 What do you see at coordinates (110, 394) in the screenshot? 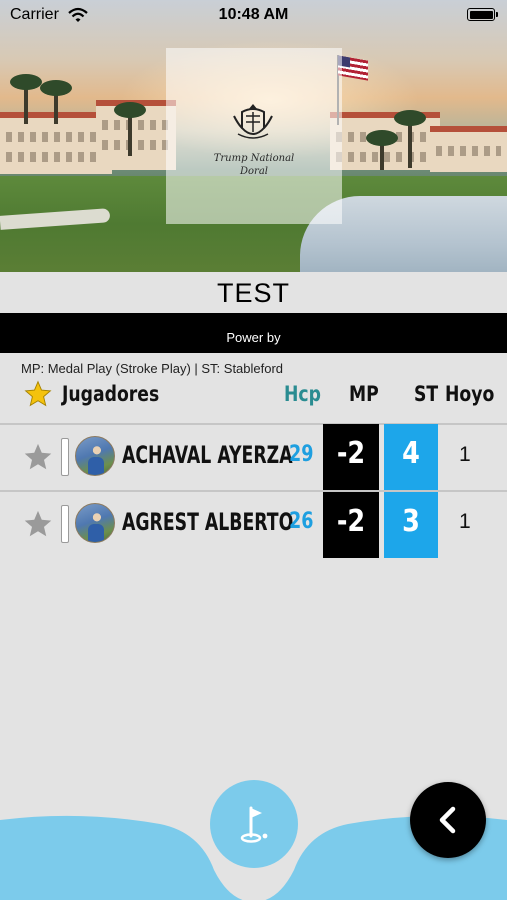
I see `column-header-players: Jugadores` at bounding box center [110, 394].